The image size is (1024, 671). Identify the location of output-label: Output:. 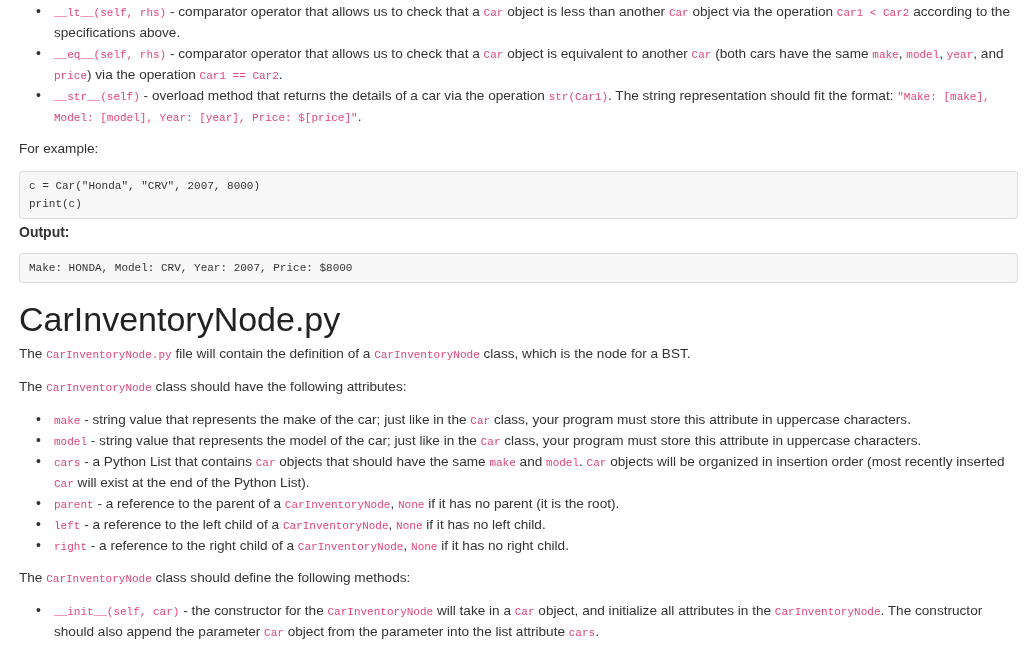
(45, 232).